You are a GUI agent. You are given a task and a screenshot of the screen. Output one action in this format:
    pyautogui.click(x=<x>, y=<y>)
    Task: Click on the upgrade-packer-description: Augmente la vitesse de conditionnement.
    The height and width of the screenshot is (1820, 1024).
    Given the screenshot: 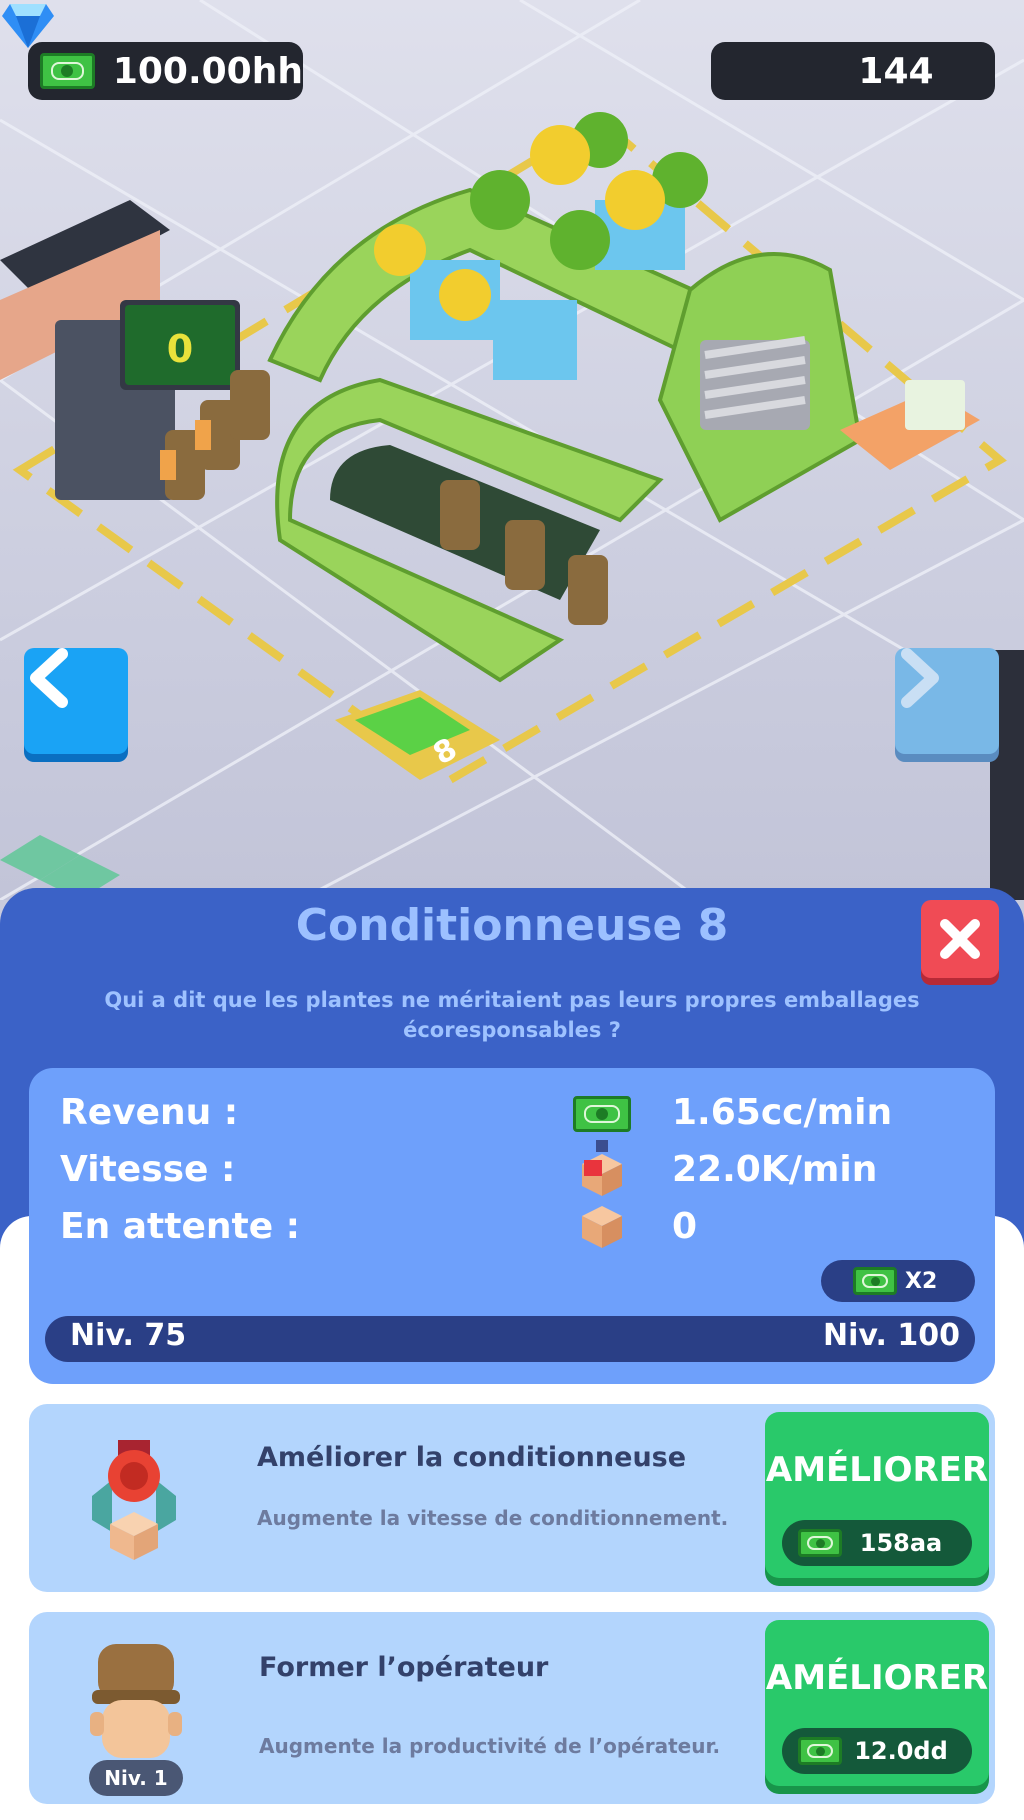 What is the action you would take?
    pyautogui.click(x=493, y=1518)
    